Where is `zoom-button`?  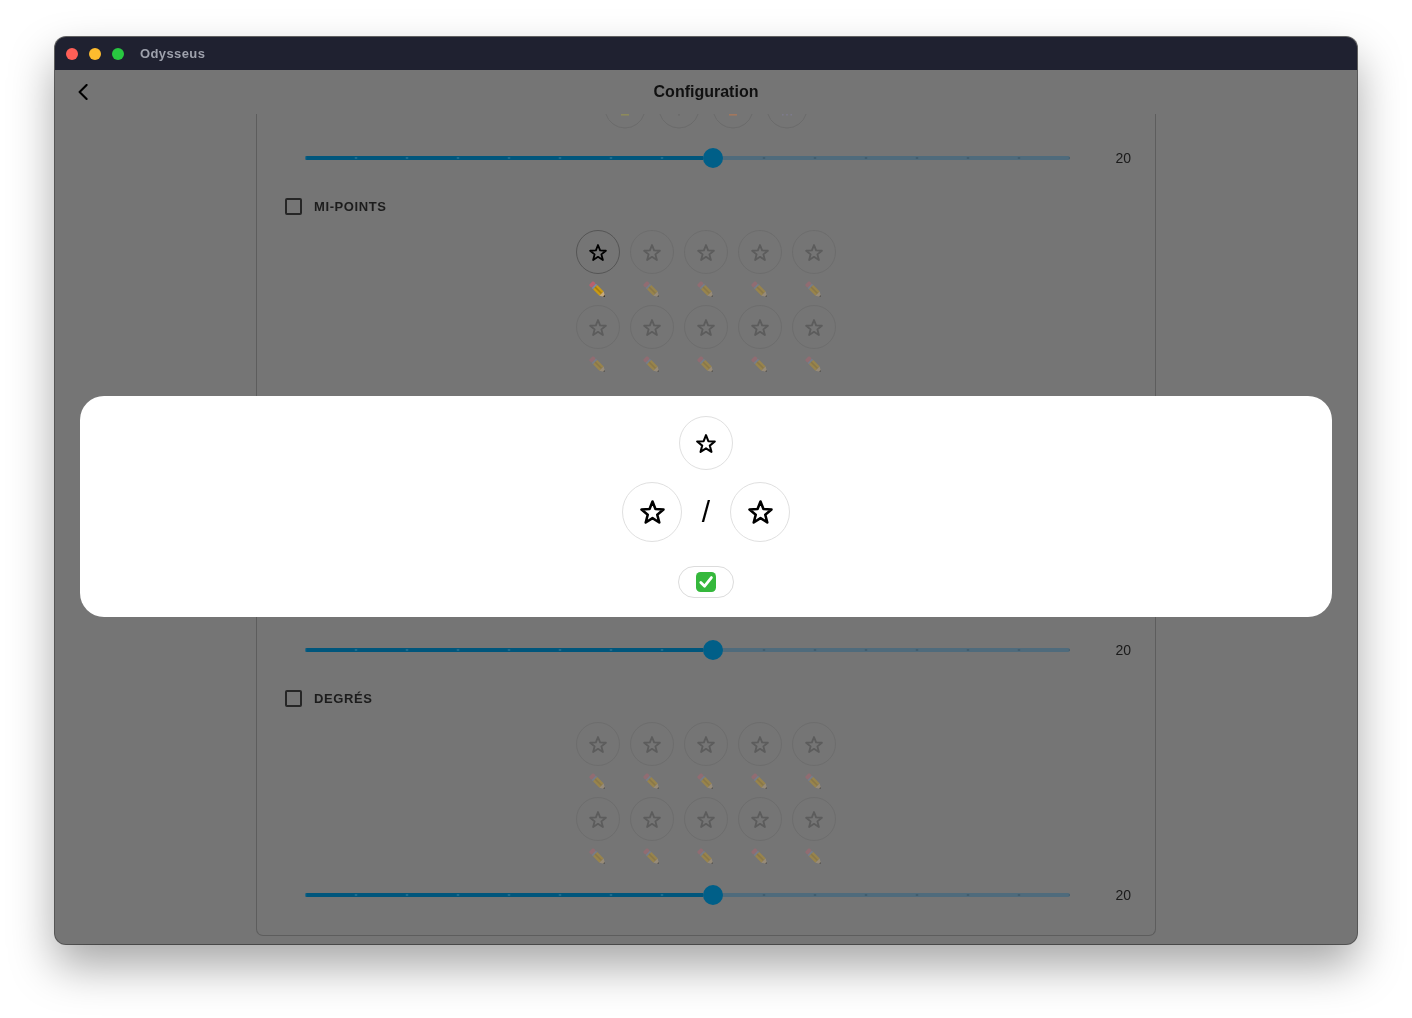 zoom-button is located at coordinates (118, 53).